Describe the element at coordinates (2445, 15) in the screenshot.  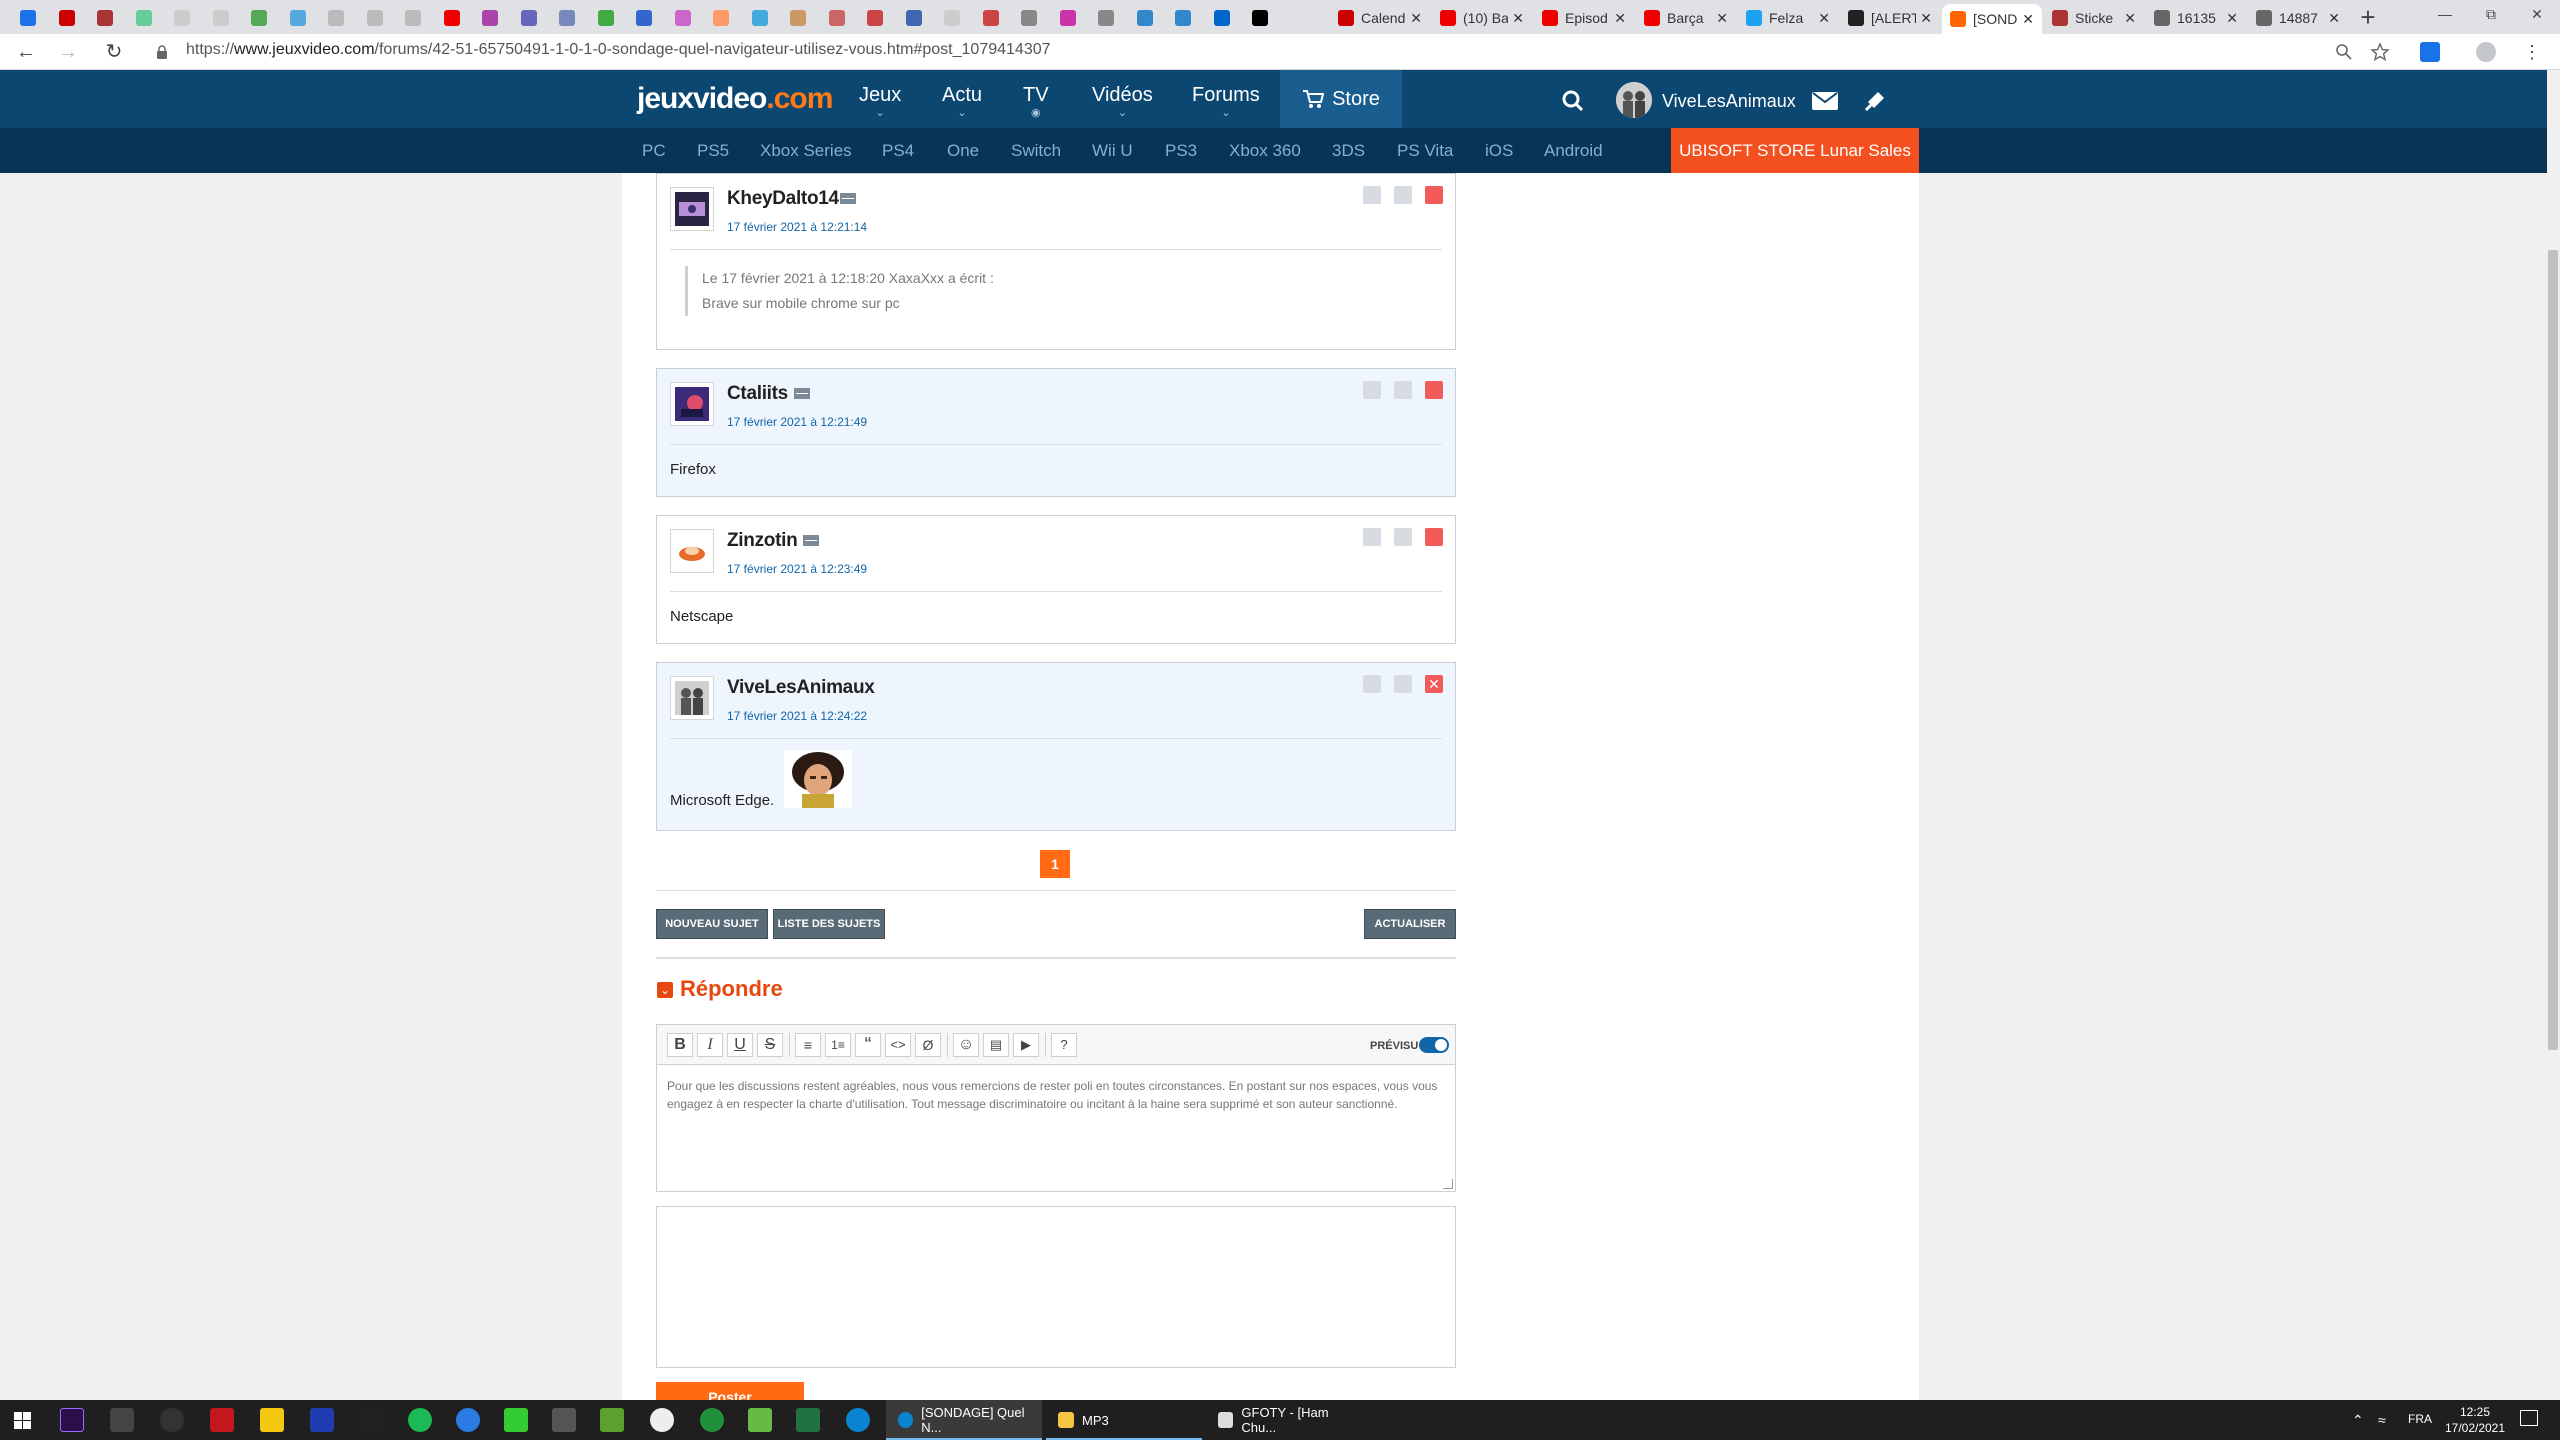
I see `minimize-button: —` at that location.